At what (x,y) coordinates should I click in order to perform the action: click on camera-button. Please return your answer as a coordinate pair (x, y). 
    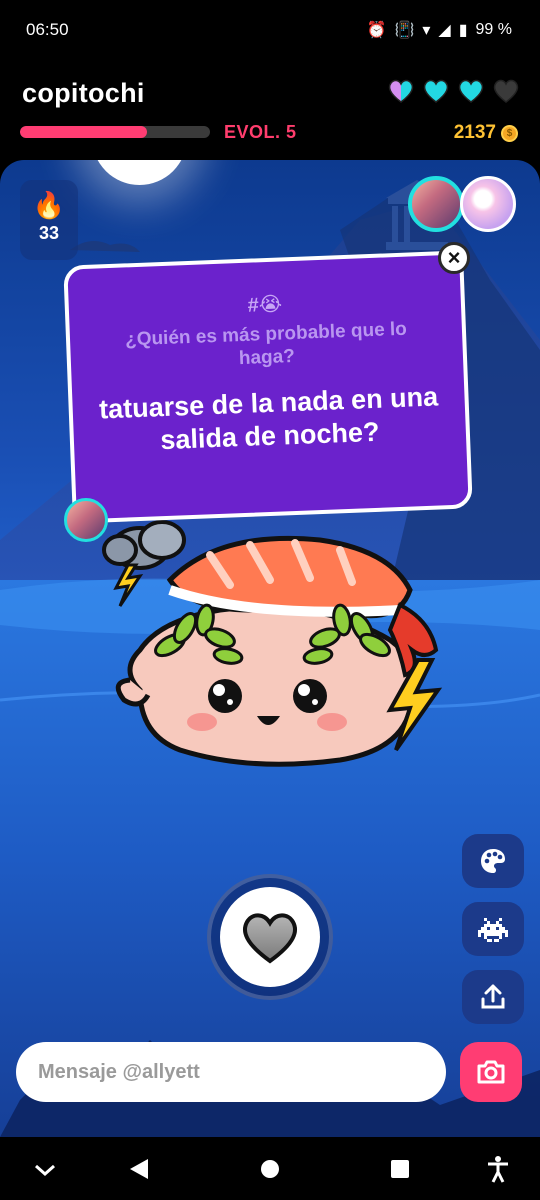
    Looking at the image, I should click on (491, 1072).